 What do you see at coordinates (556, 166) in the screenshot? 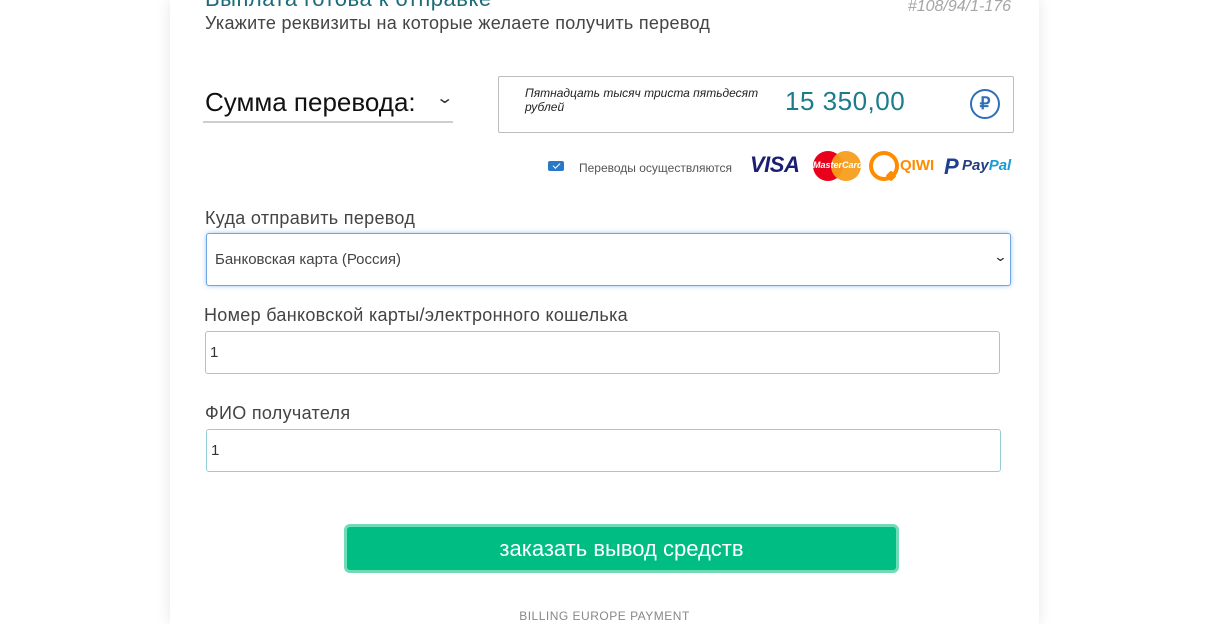
I see `verified-icon` at bounding box center [556, 166].